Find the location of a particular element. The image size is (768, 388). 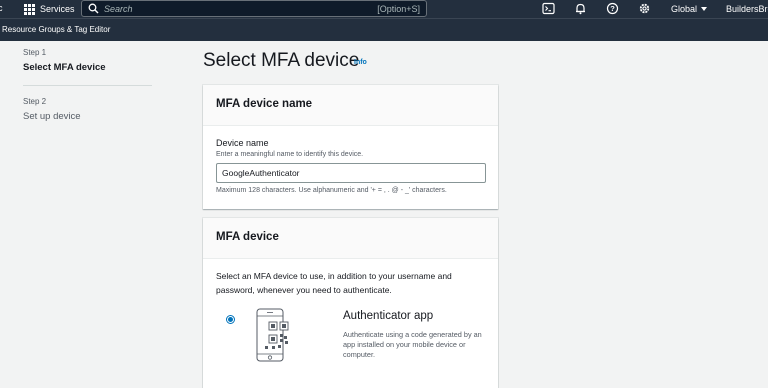

services-menu-button: Services is located at coordinates (49, 9).